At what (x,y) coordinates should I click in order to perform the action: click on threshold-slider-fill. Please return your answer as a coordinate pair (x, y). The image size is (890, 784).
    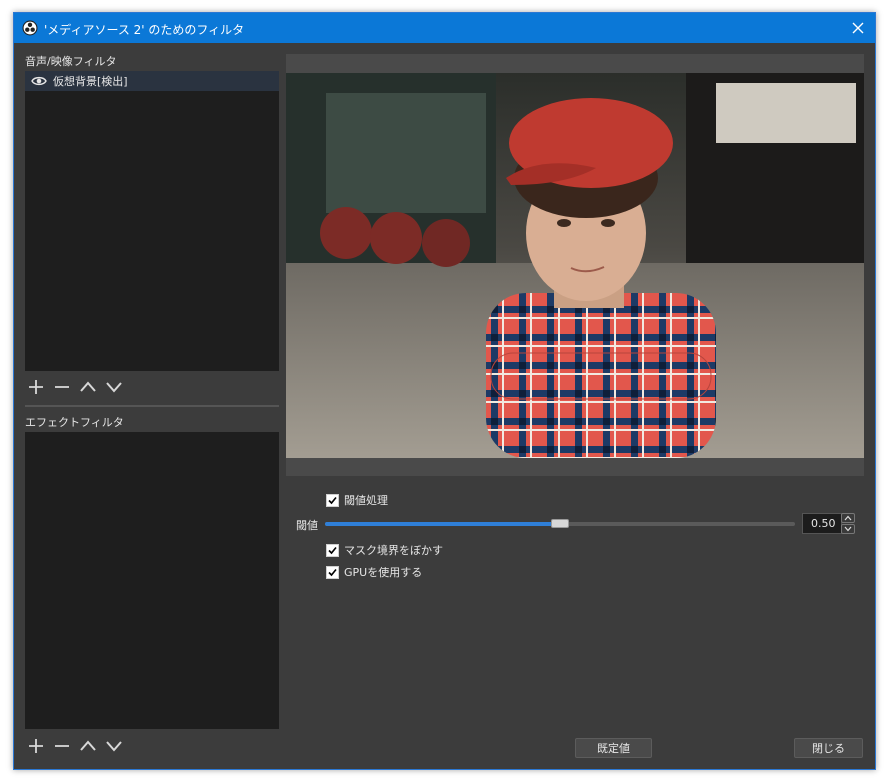
    Looking at the image, I should click on (442, 524).